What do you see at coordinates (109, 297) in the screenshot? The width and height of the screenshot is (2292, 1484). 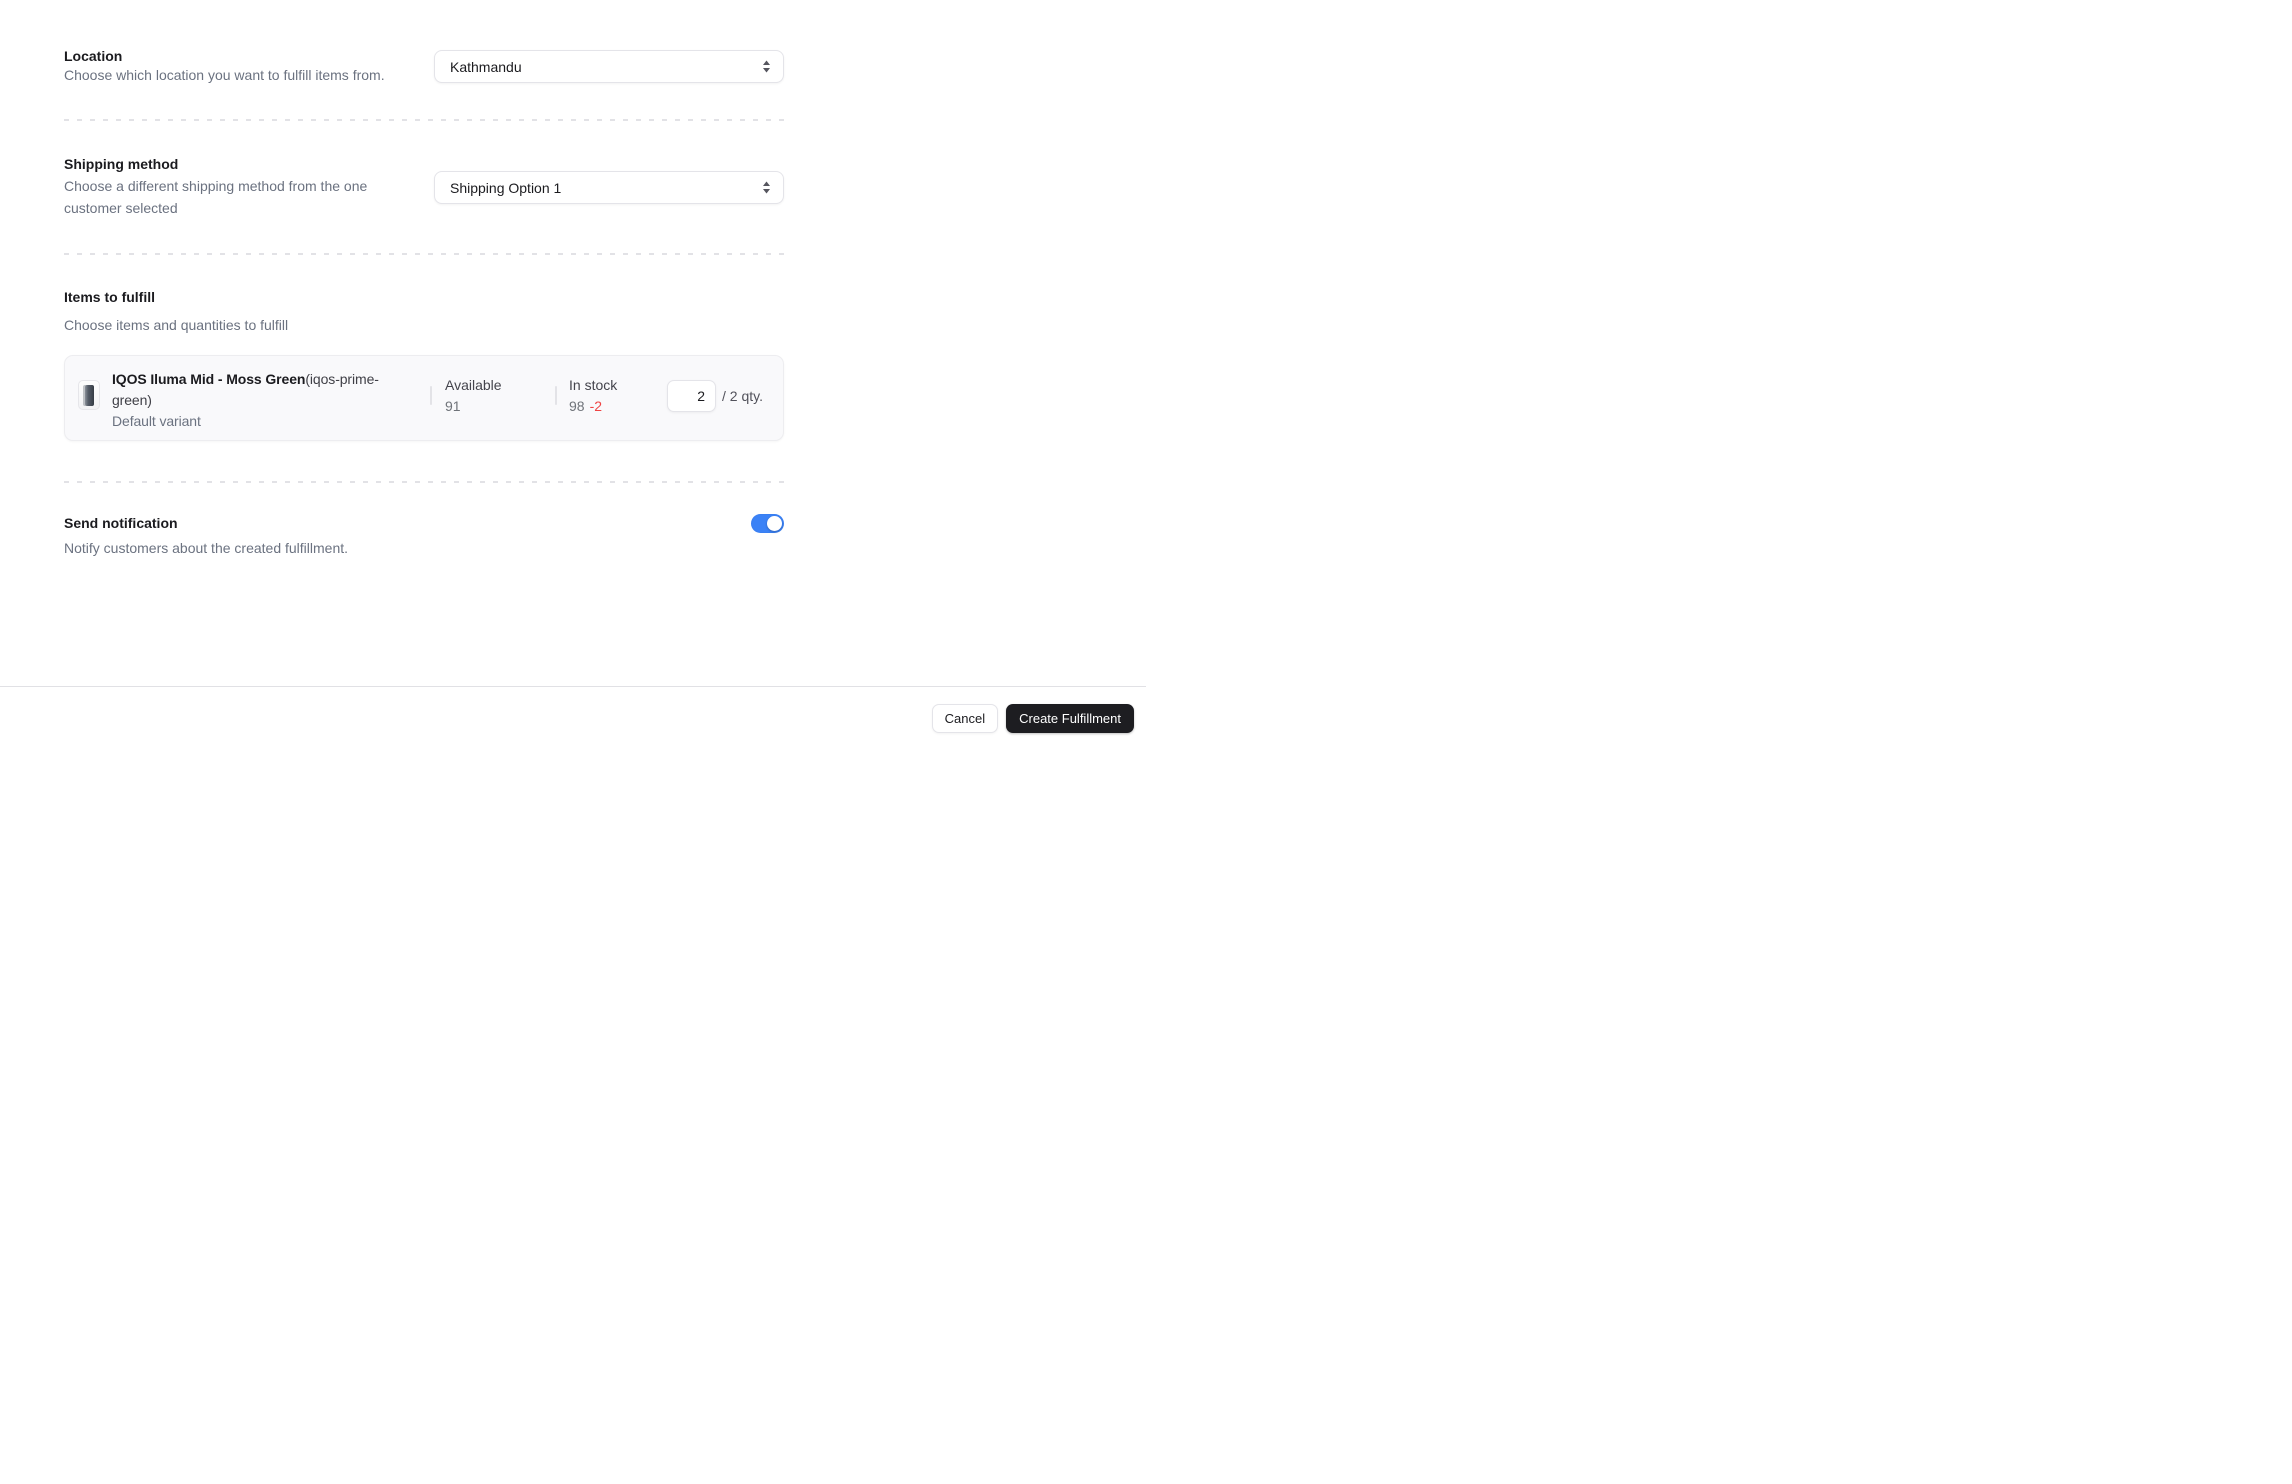 I see `items-section-title: Items to fulfill` at bounding box center [109, 297].